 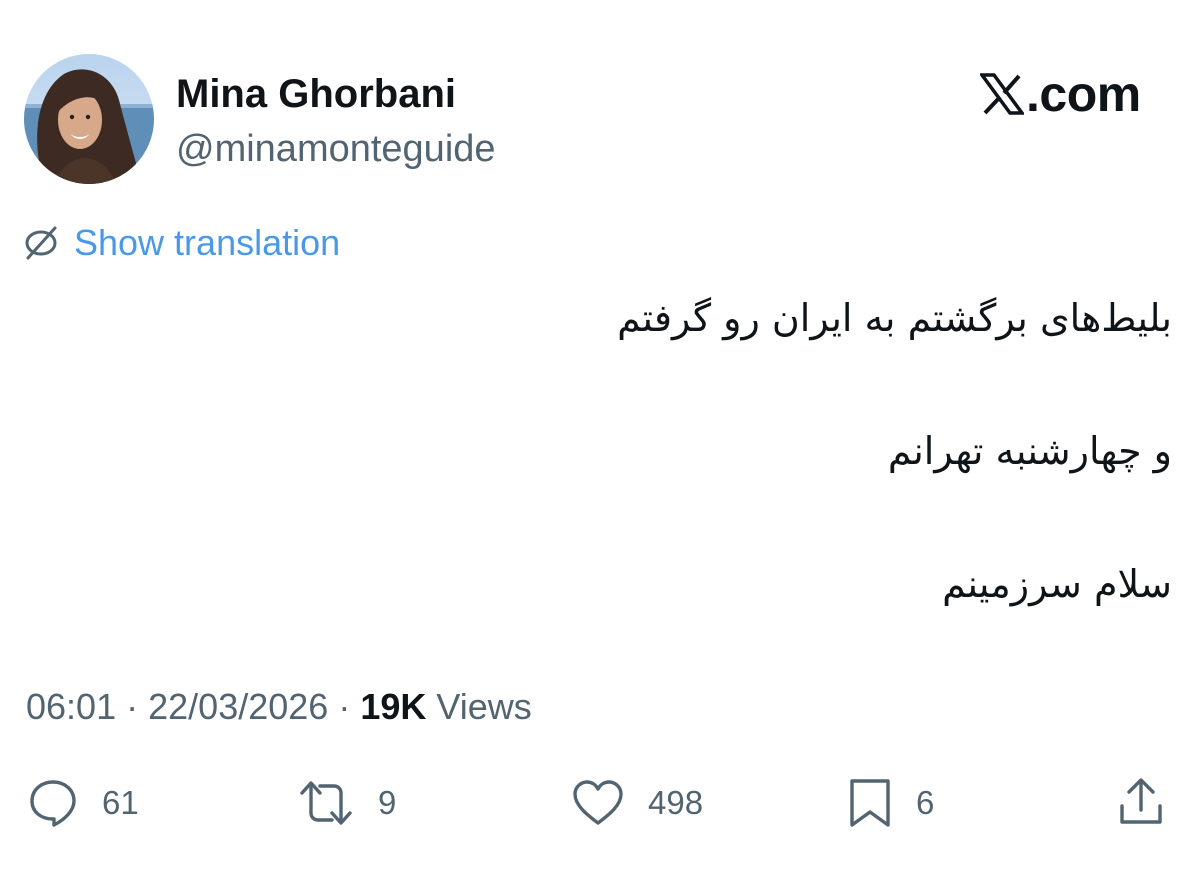 I want to click on retweet-button: 9, so click(x=346, y=803).